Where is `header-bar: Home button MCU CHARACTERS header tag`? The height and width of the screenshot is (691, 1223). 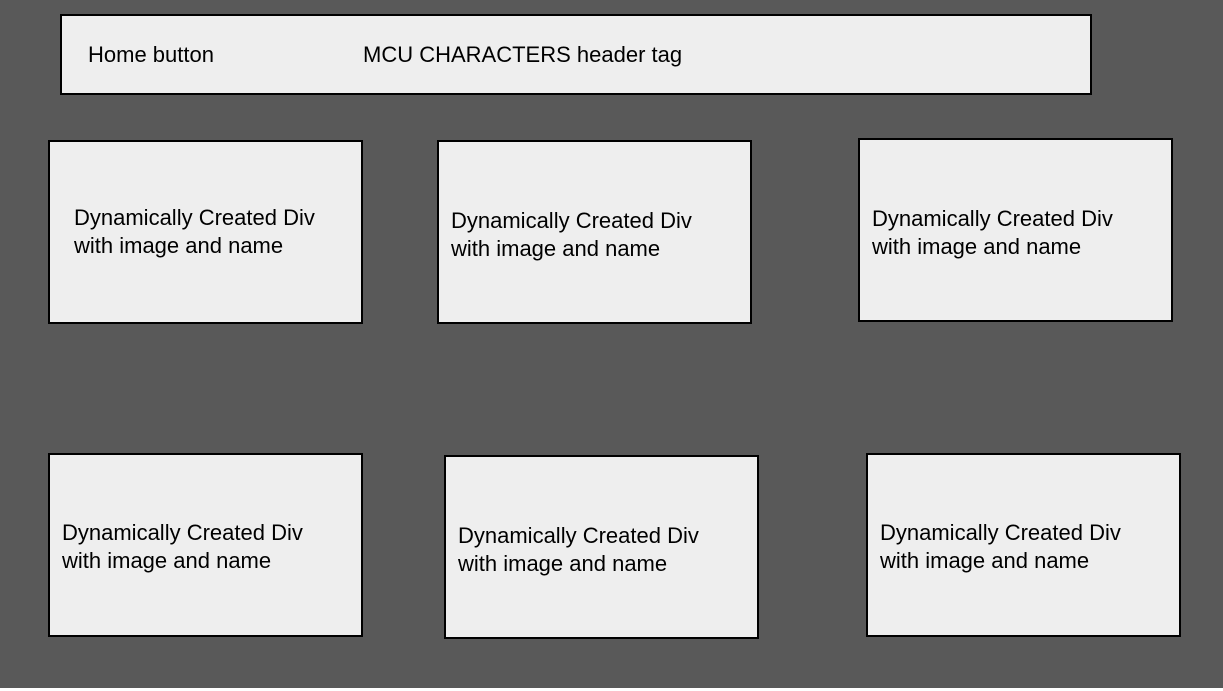 header-bar: Home button MCU CHARACTERS header tag is located at coordinates (576, 54).